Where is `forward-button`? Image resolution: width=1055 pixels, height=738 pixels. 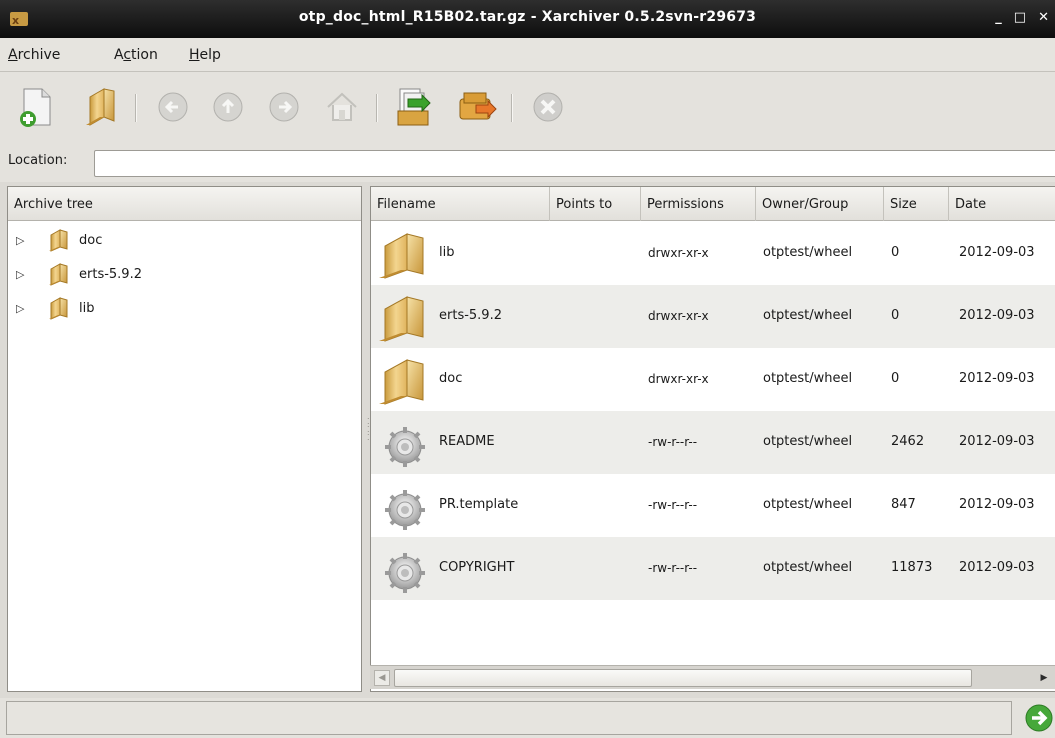
forward-button is located at coordinates (284, 107).